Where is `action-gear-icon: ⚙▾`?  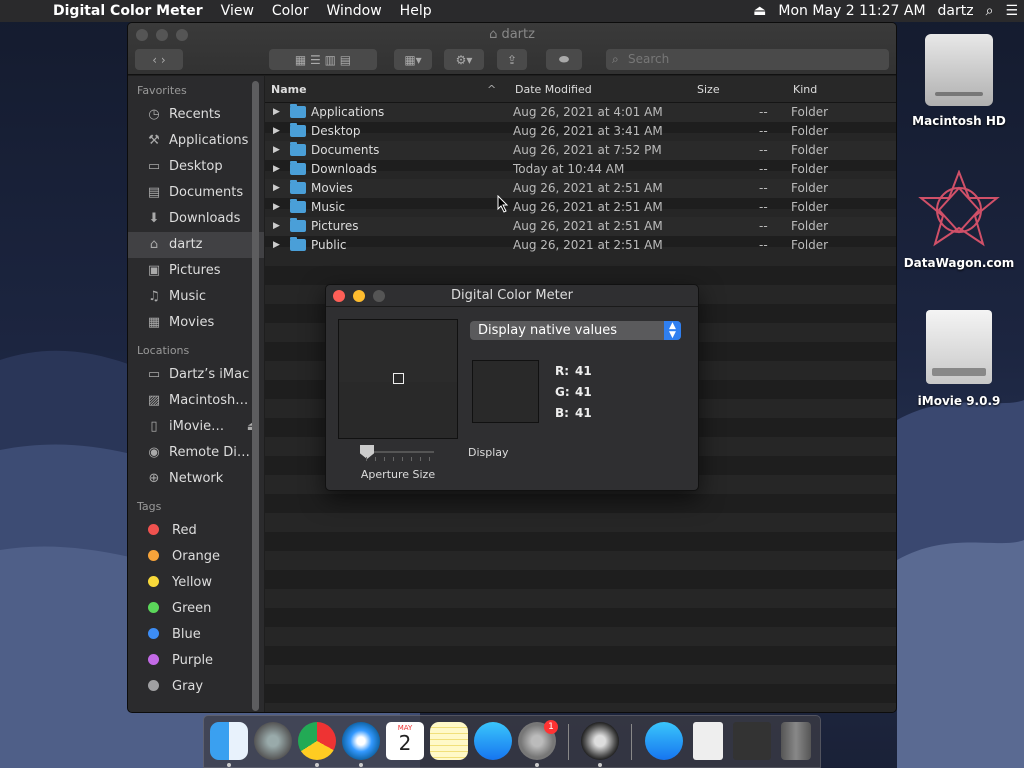 action-gear-icon: ⚙▾ is located at coordinates (464, 59).